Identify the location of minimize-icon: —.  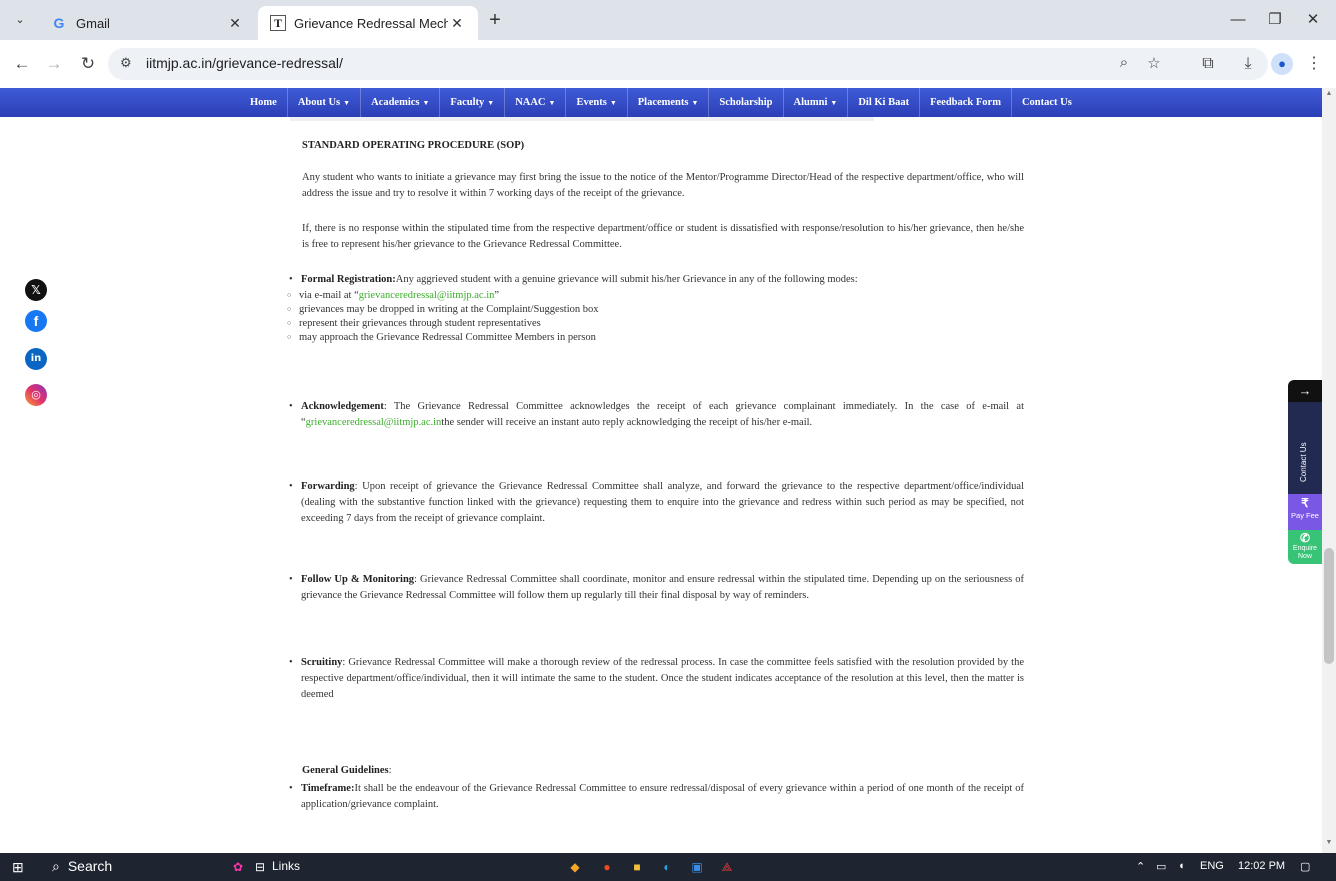
(1238, 20).